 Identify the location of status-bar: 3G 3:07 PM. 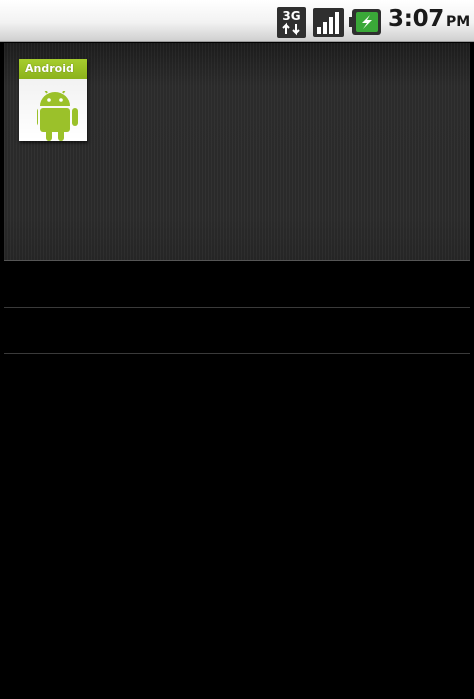
(237, 21).